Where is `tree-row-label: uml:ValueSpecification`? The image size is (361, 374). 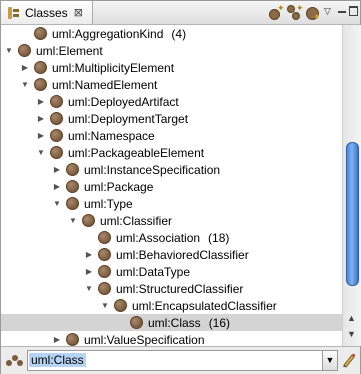 tree-row-label: uml:ValueSpecification is located at coordinates (144, 339).